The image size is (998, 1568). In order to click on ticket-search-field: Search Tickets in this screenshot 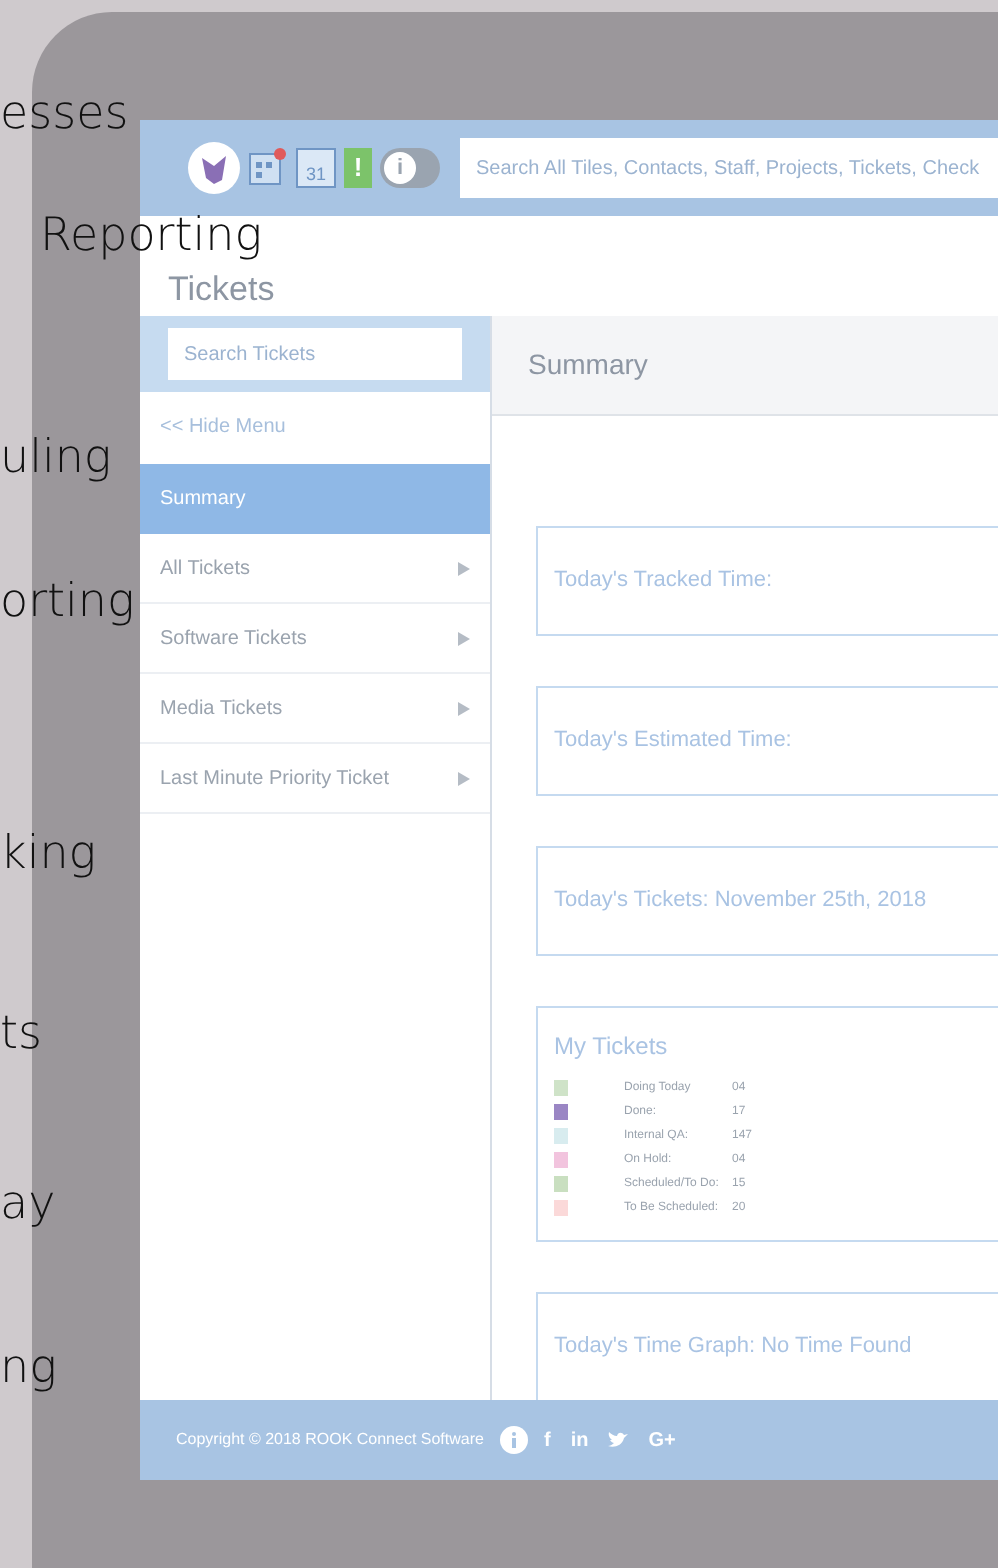, I will do `click(315, 354)`.